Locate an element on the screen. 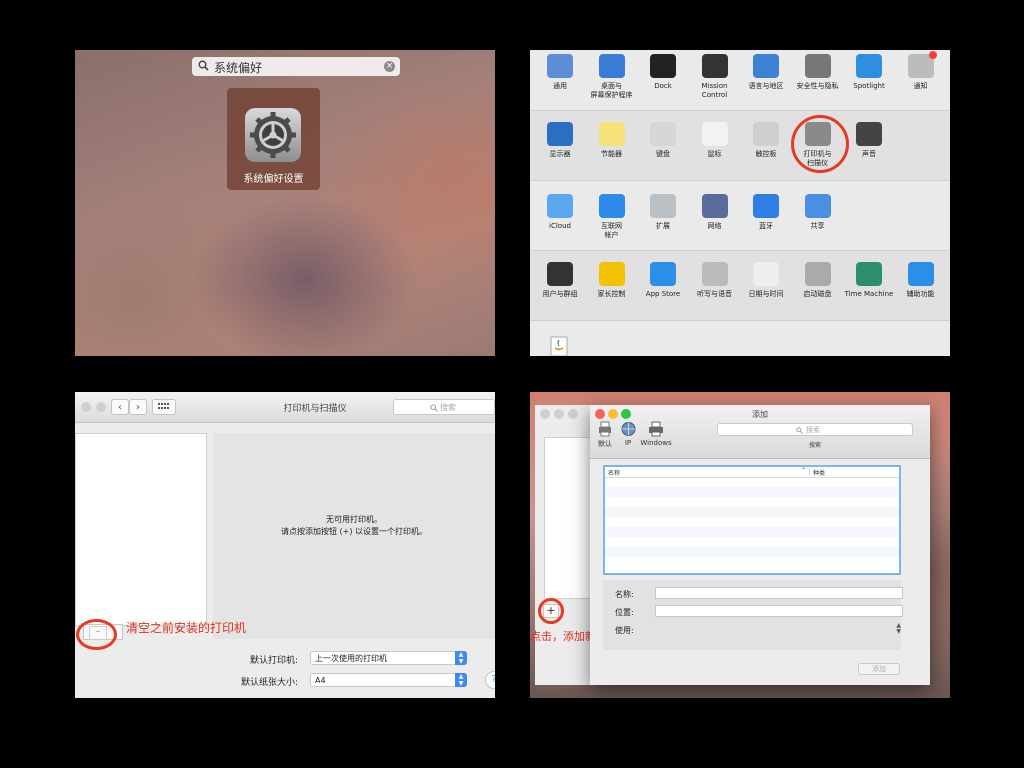 The image size is (1024, 768). zoom-button is located at coordinates (573, 414).